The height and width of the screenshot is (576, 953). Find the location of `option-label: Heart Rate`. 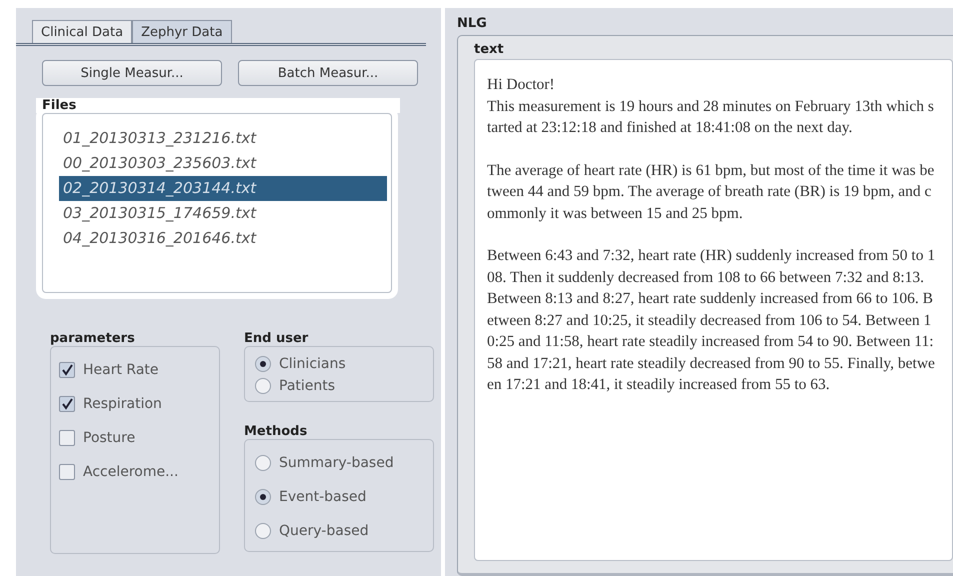

option-label: Heart Rate is located at coordinates (121, 370).